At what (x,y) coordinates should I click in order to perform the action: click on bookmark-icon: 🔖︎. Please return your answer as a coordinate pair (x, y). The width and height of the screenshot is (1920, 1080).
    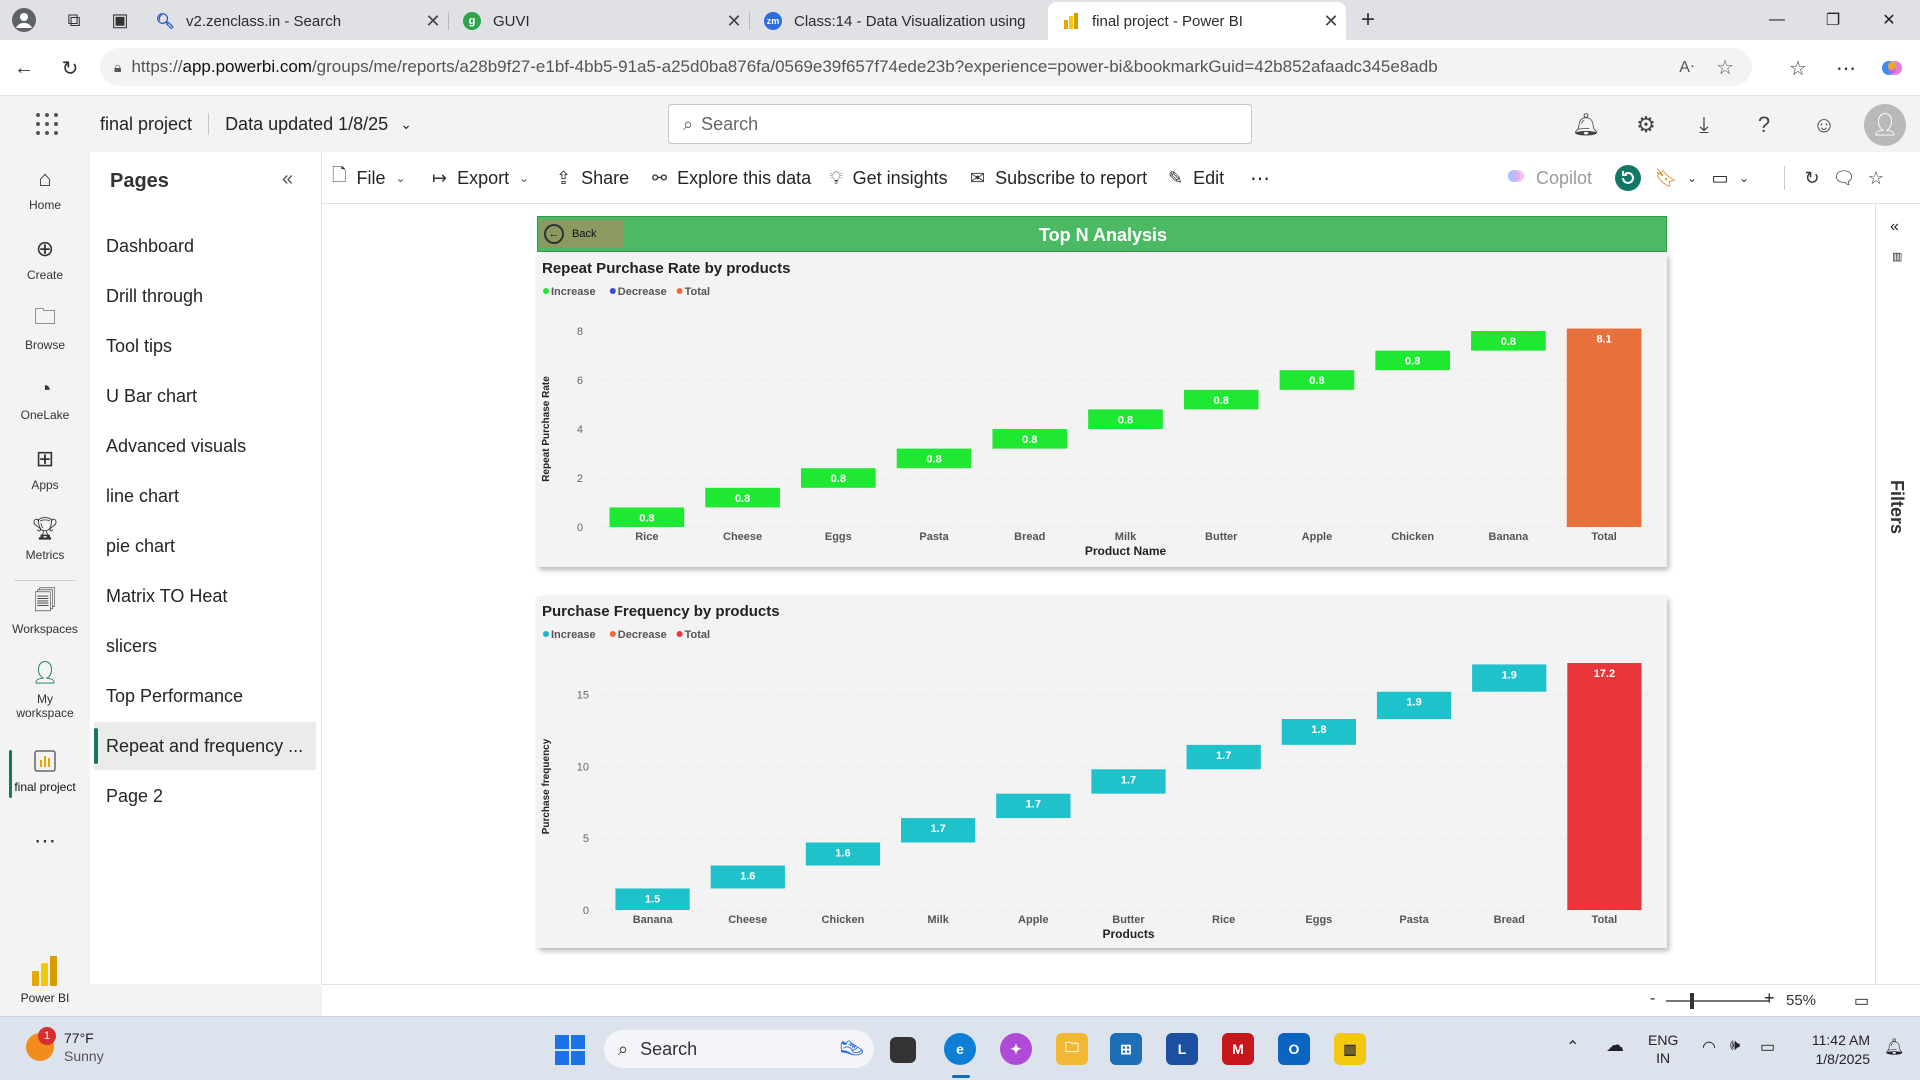
    Looking at the image, I should click on (1666, 178).